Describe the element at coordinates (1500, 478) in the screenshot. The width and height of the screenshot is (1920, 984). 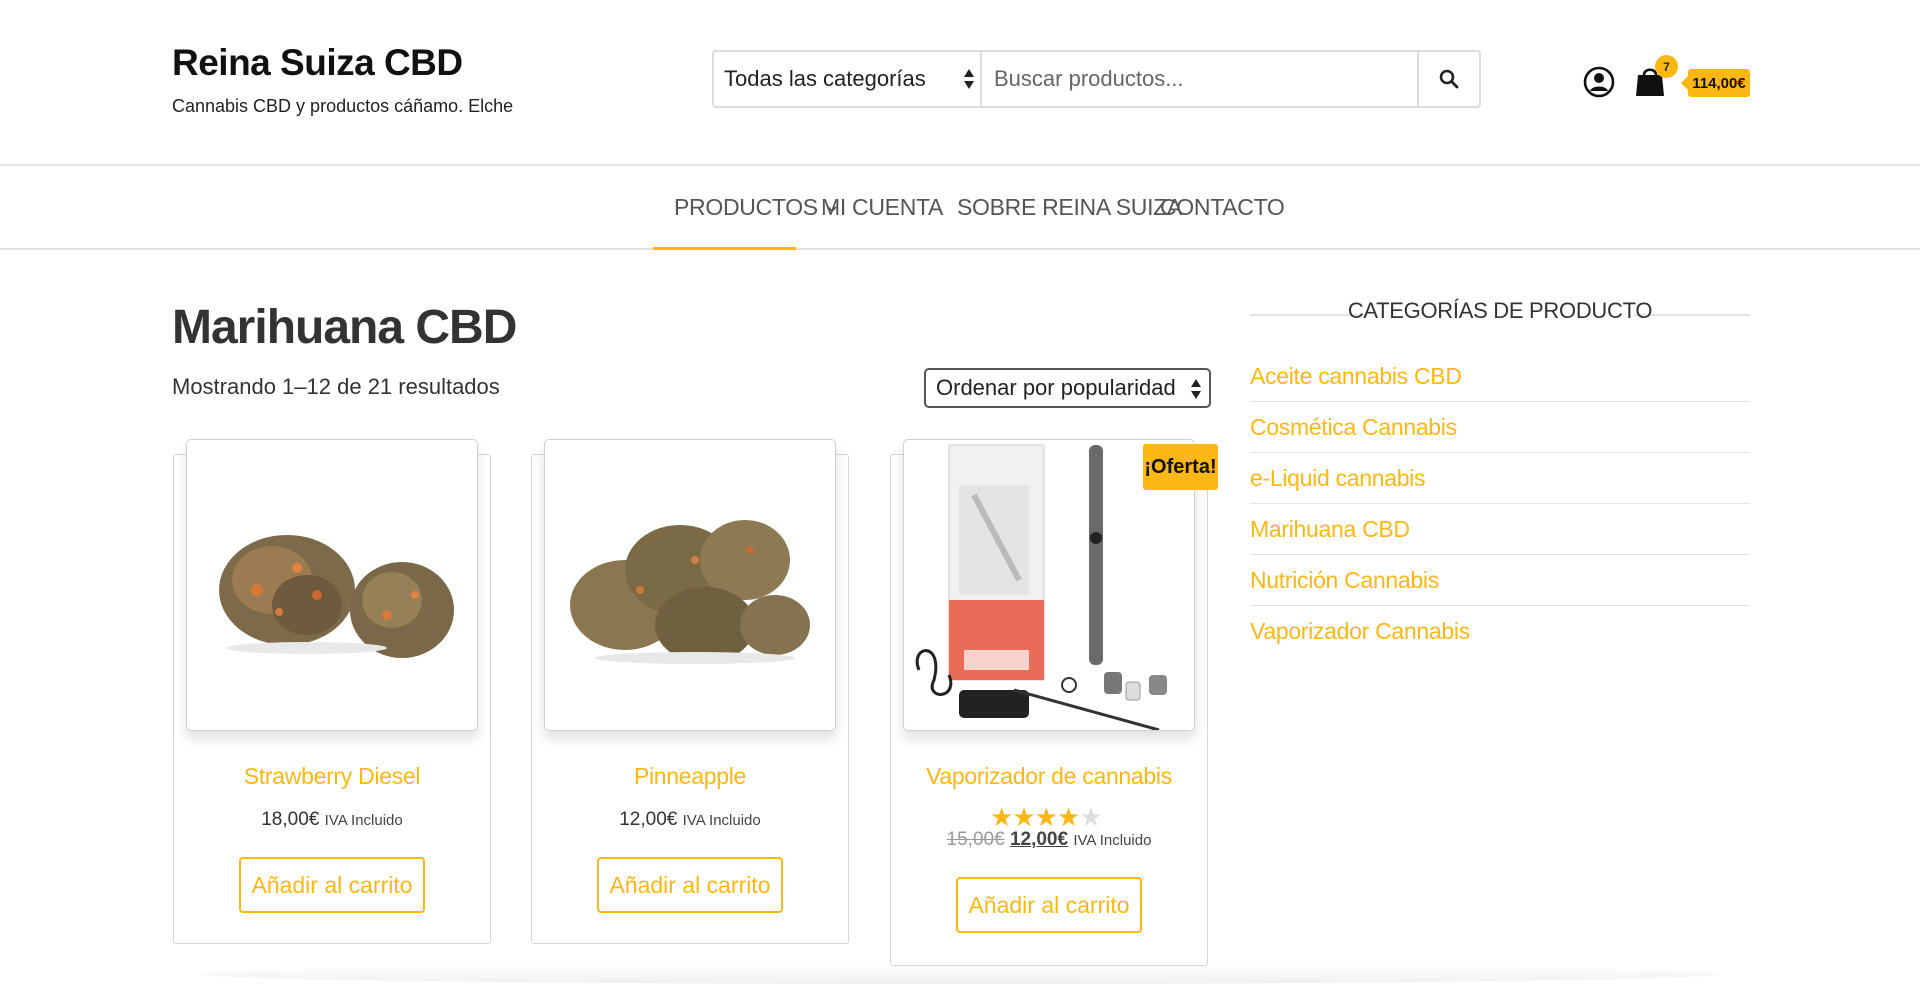
I see `sidebar-category-eliquid: e-Liquid cannabis` at that location.